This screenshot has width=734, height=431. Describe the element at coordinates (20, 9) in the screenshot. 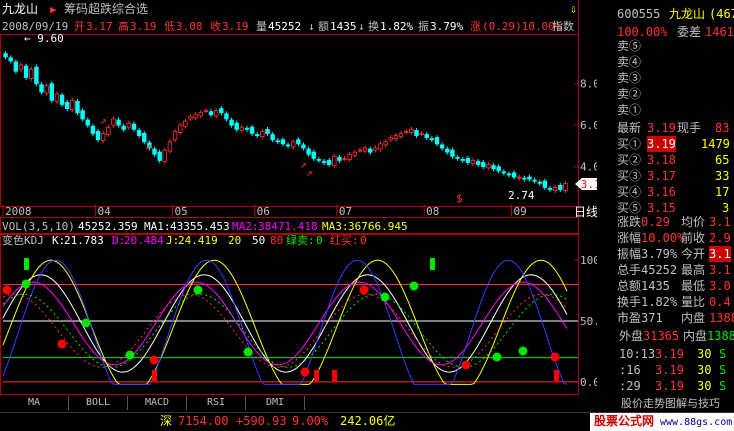

I see `stock-name: 九龙山` at that location.